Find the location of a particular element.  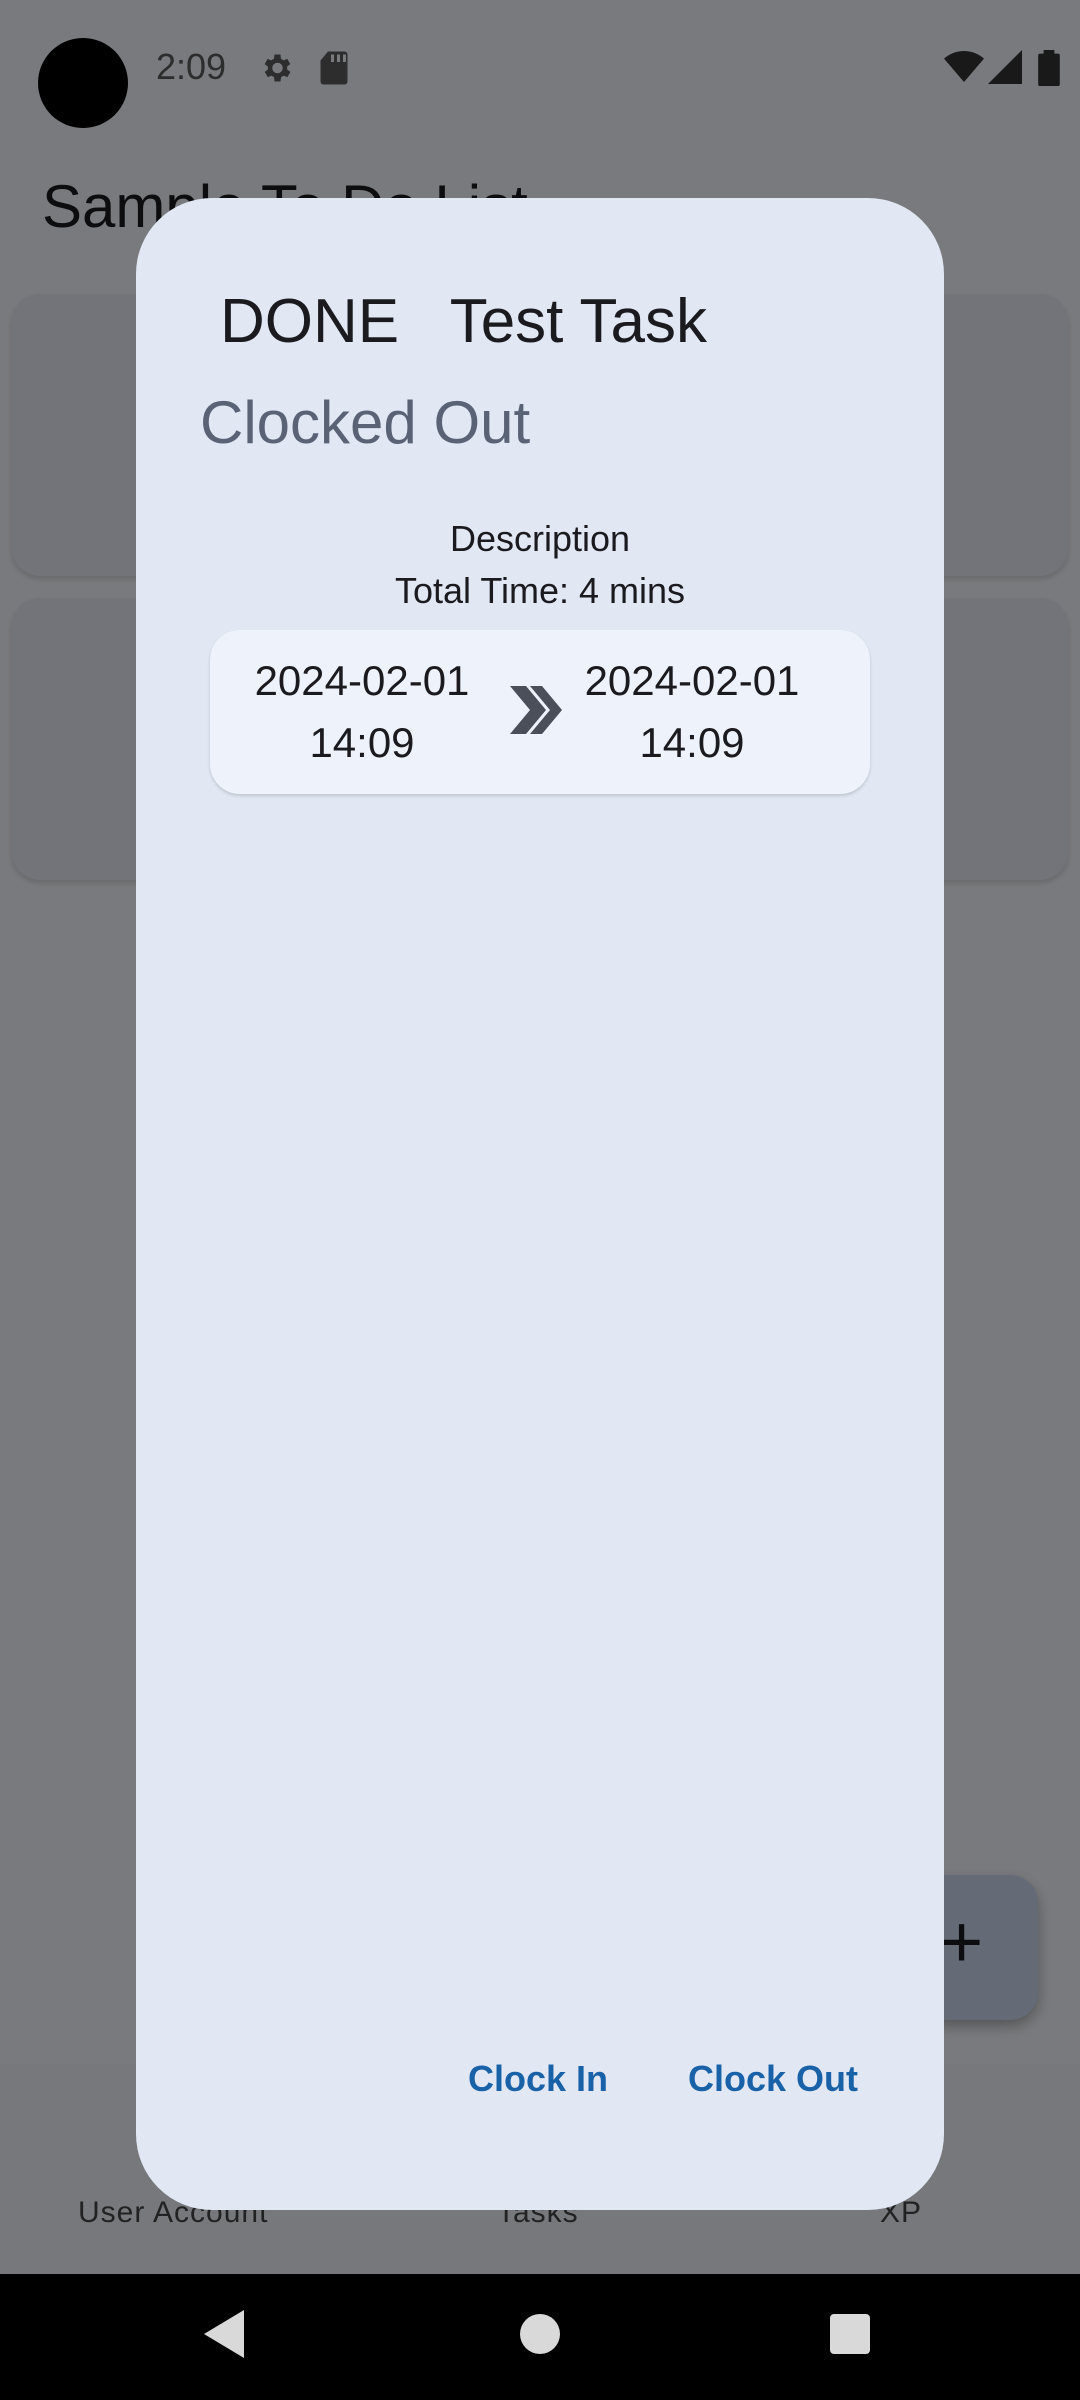

double-chevron-right-icon is located at coordinates (536, 710).